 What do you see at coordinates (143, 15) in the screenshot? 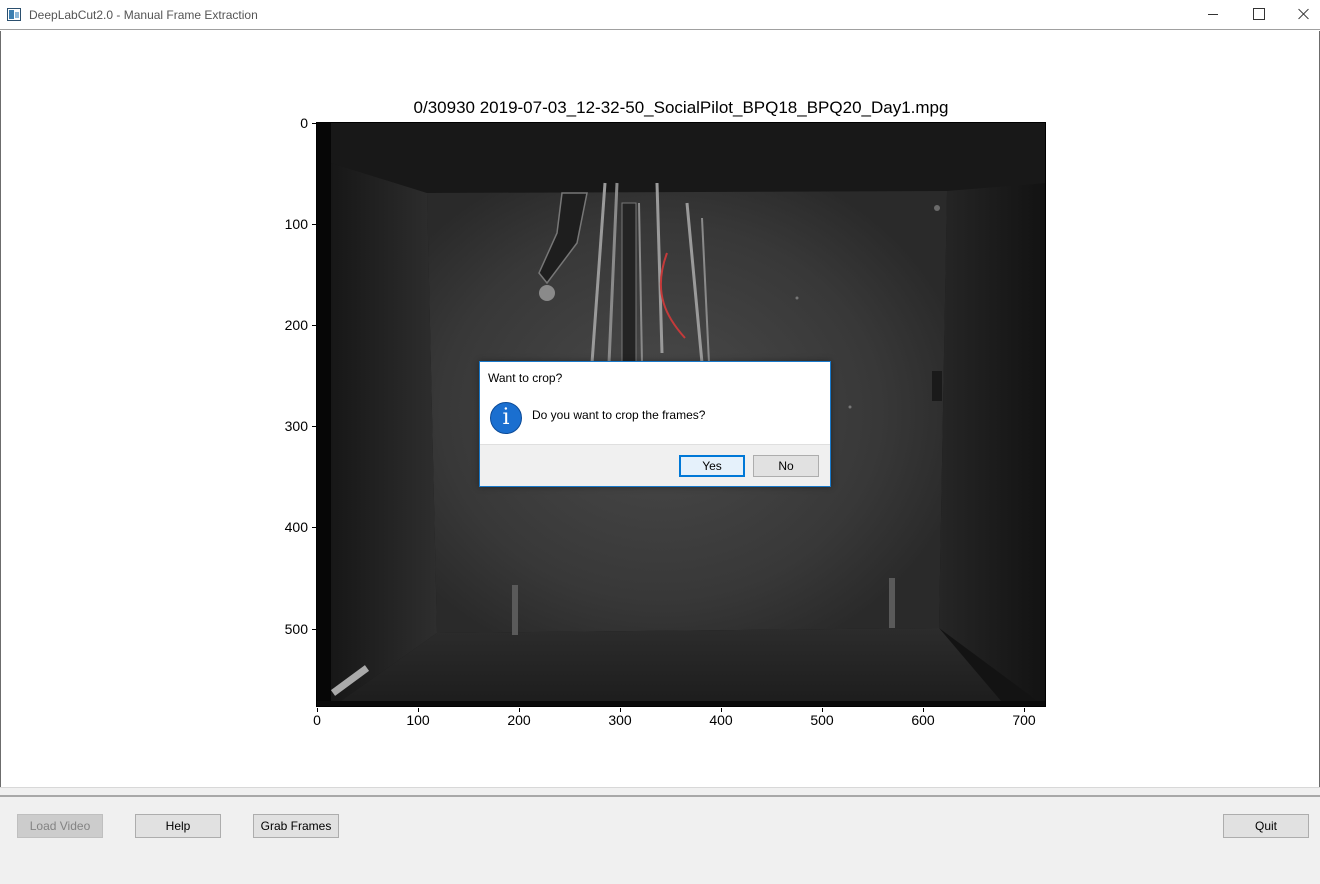
I see `window-title: DeepLabCut2.0 - Manual Frame Extraction` at bounding box center [143, 15].